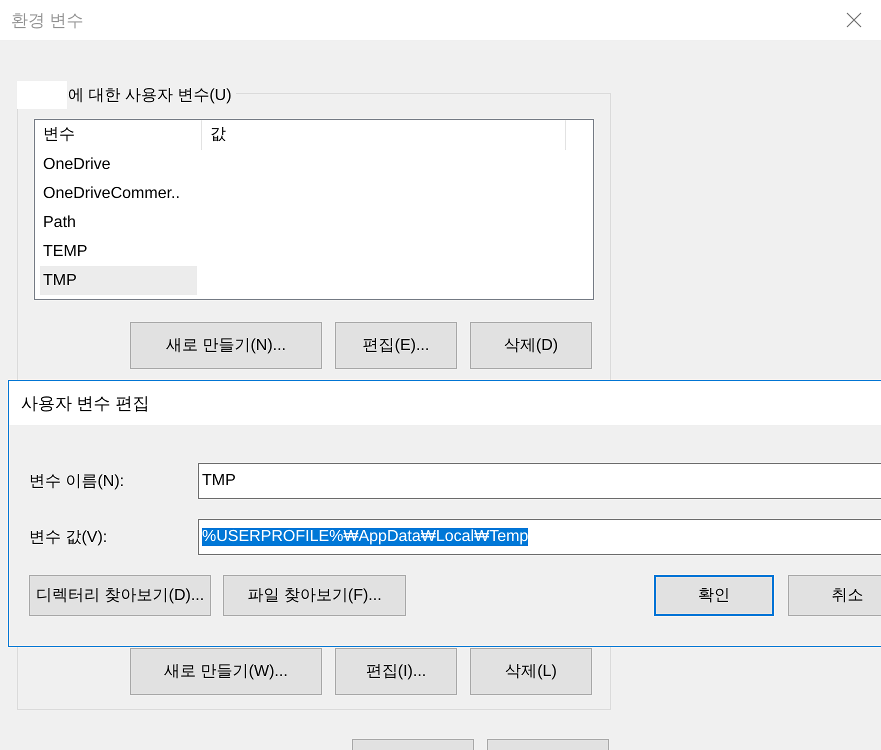 Image resolution: width=881 pixels, height=750 pixels. I want to click on dialog-button: 확인, so click(714, 595).